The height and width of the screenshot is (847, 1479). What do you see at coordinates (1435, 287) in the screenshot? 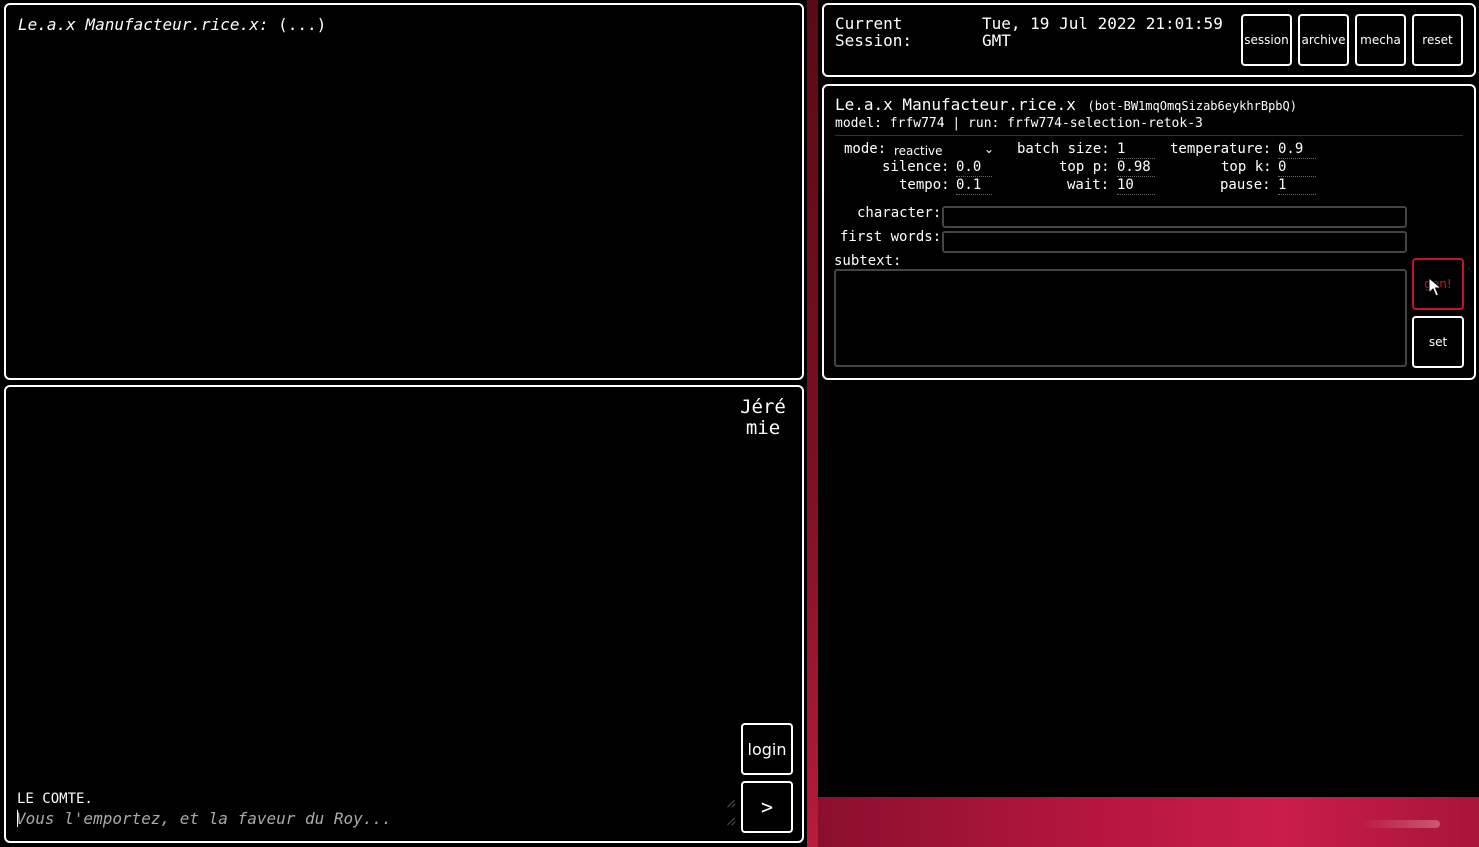
I see `mouse-cursor-icon` at bounding box center [1435, 287].